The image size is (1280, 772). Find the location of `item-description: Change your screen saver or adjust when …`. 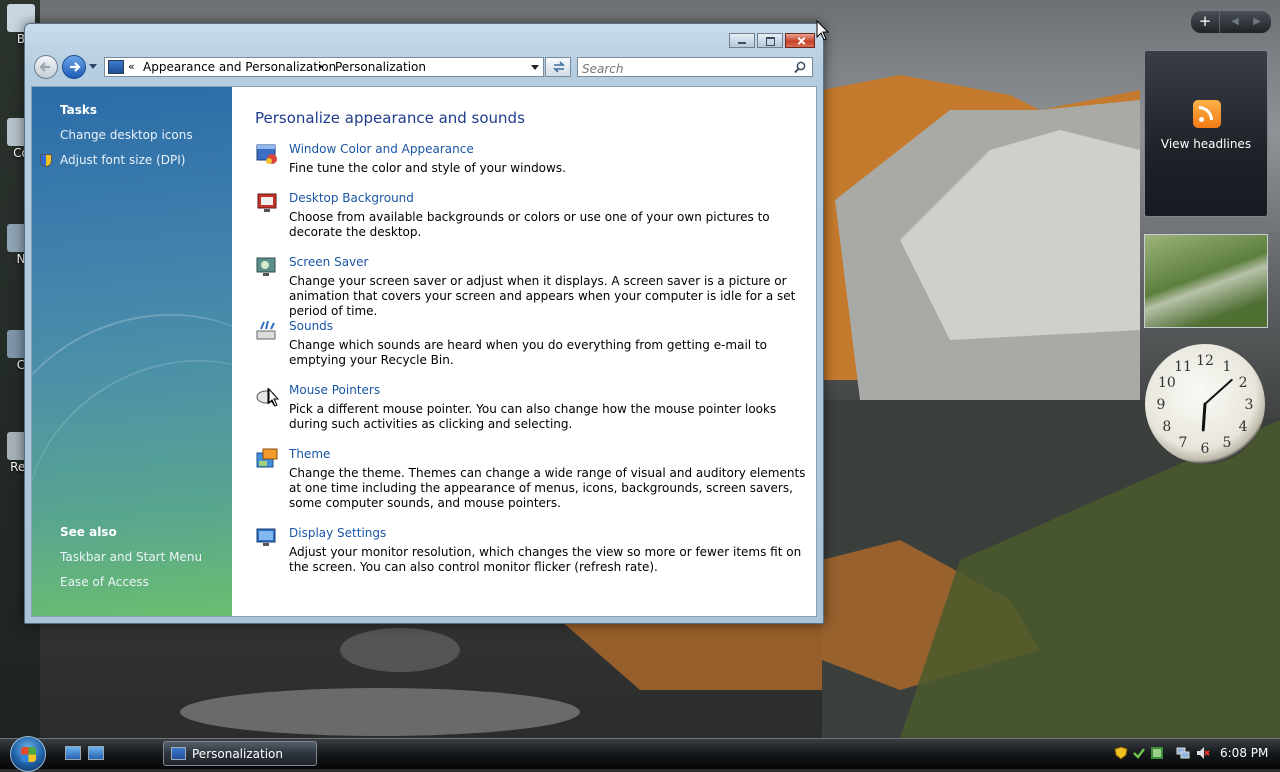

item-description: Change your screen saver or adjust when … is located at coordinates (542, 296).